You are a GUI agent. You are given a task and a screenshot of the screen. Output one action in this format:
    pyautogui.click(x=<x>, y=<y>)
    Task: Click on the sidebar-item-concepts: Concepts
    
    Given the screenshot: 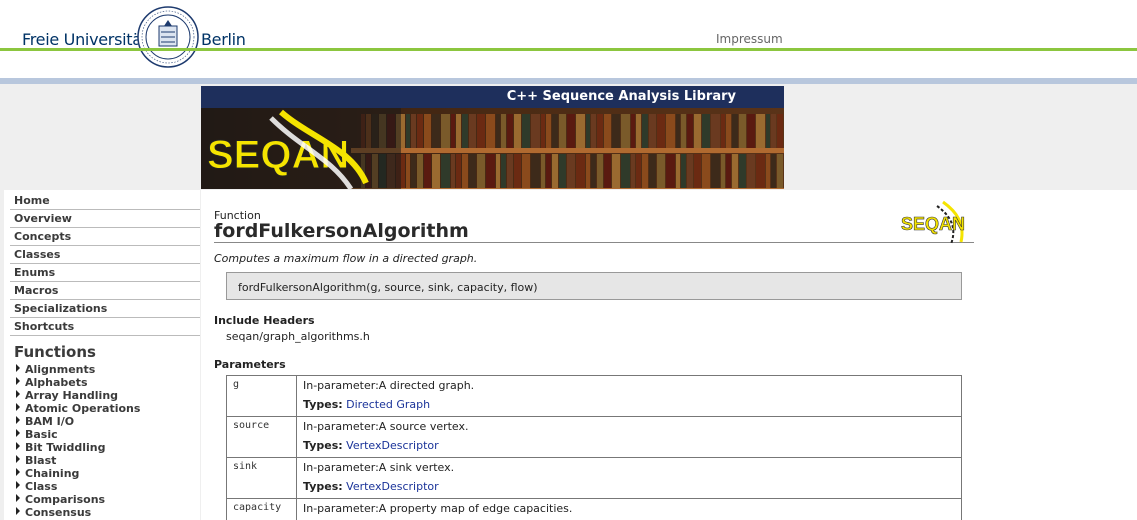 What is the action you would take?
    pyautogui.click(x=105, y=237)
    